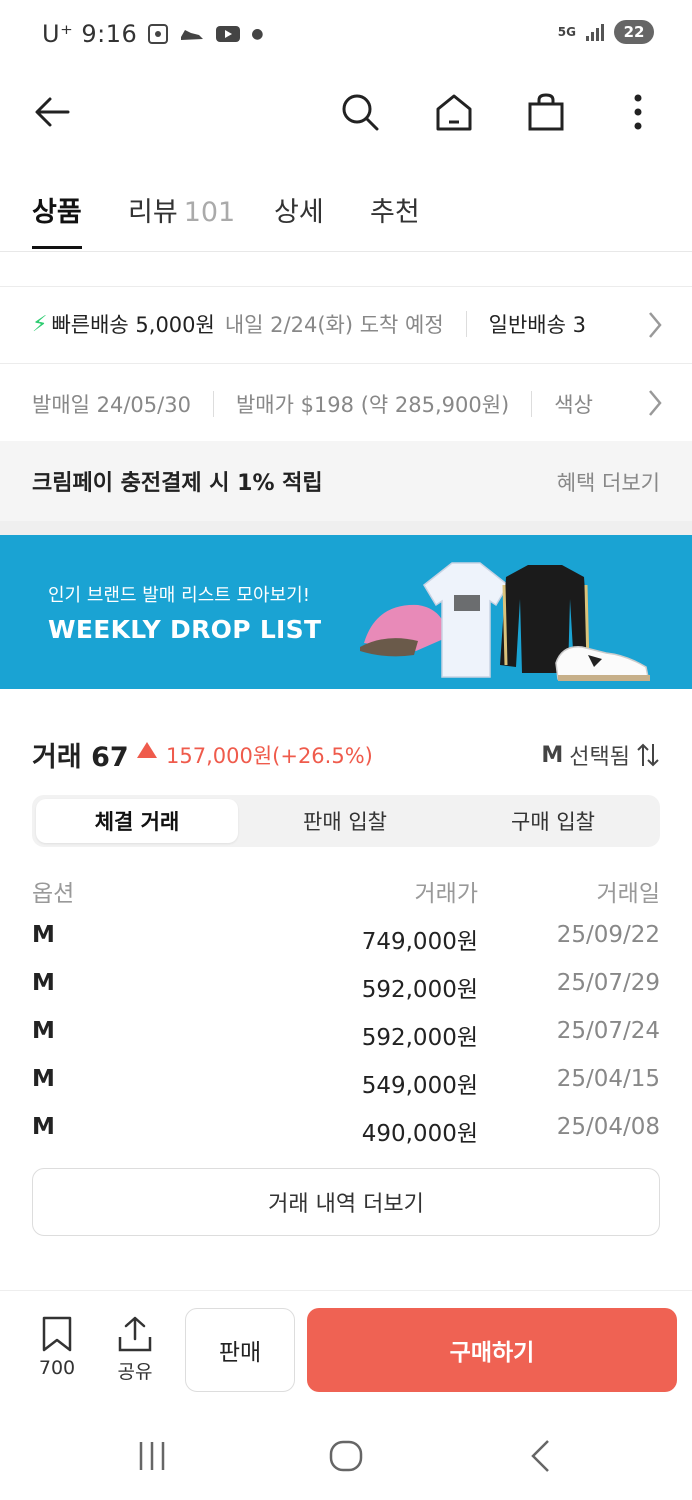 The height and width of the screenshot is (1500, 692). Describe the element at coordinates (552, 755) in the screenshot. I see `selected-size: M` at that location.